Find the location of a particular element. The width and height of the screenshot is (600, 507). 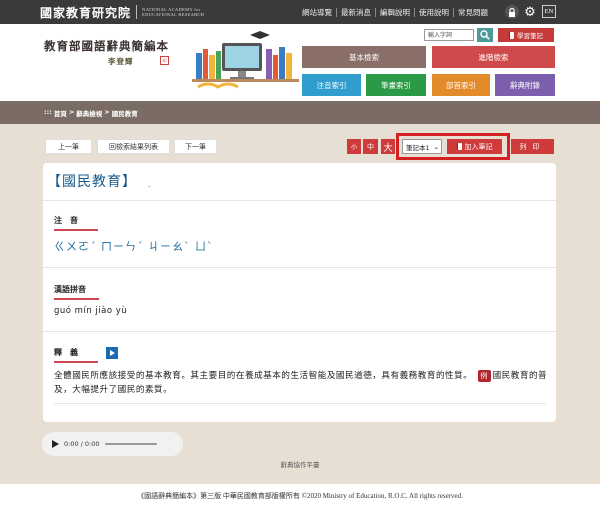

language-button: EN is located at coordinates (549, 11).